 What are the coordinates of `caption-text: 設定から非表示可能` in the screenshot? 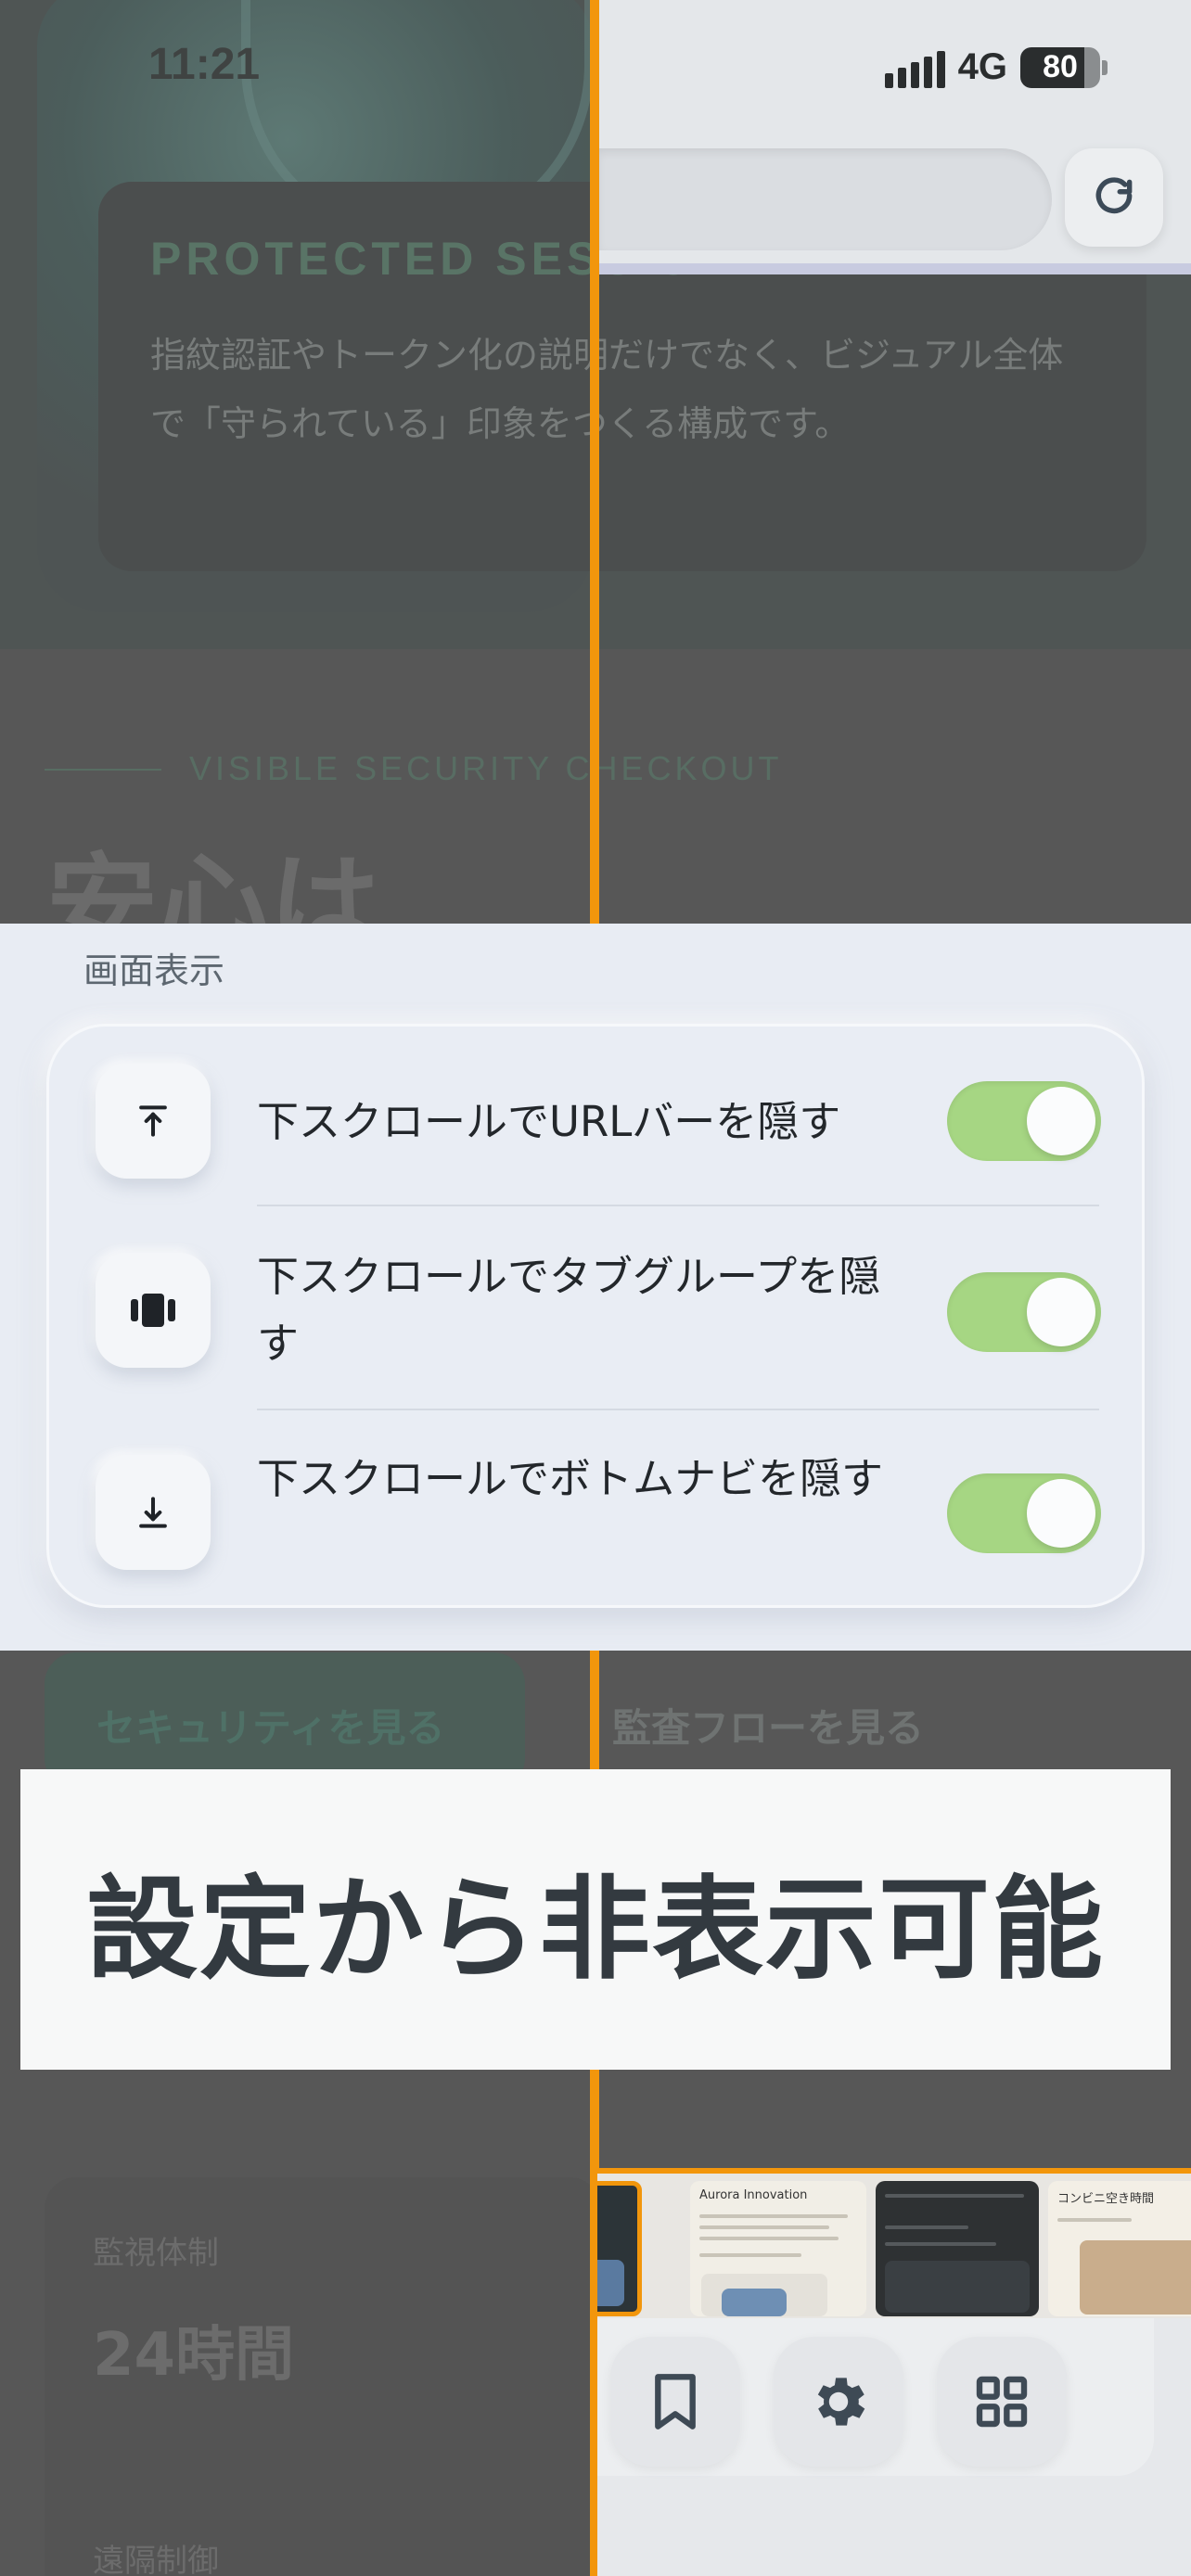 It's located at (595, 1930).